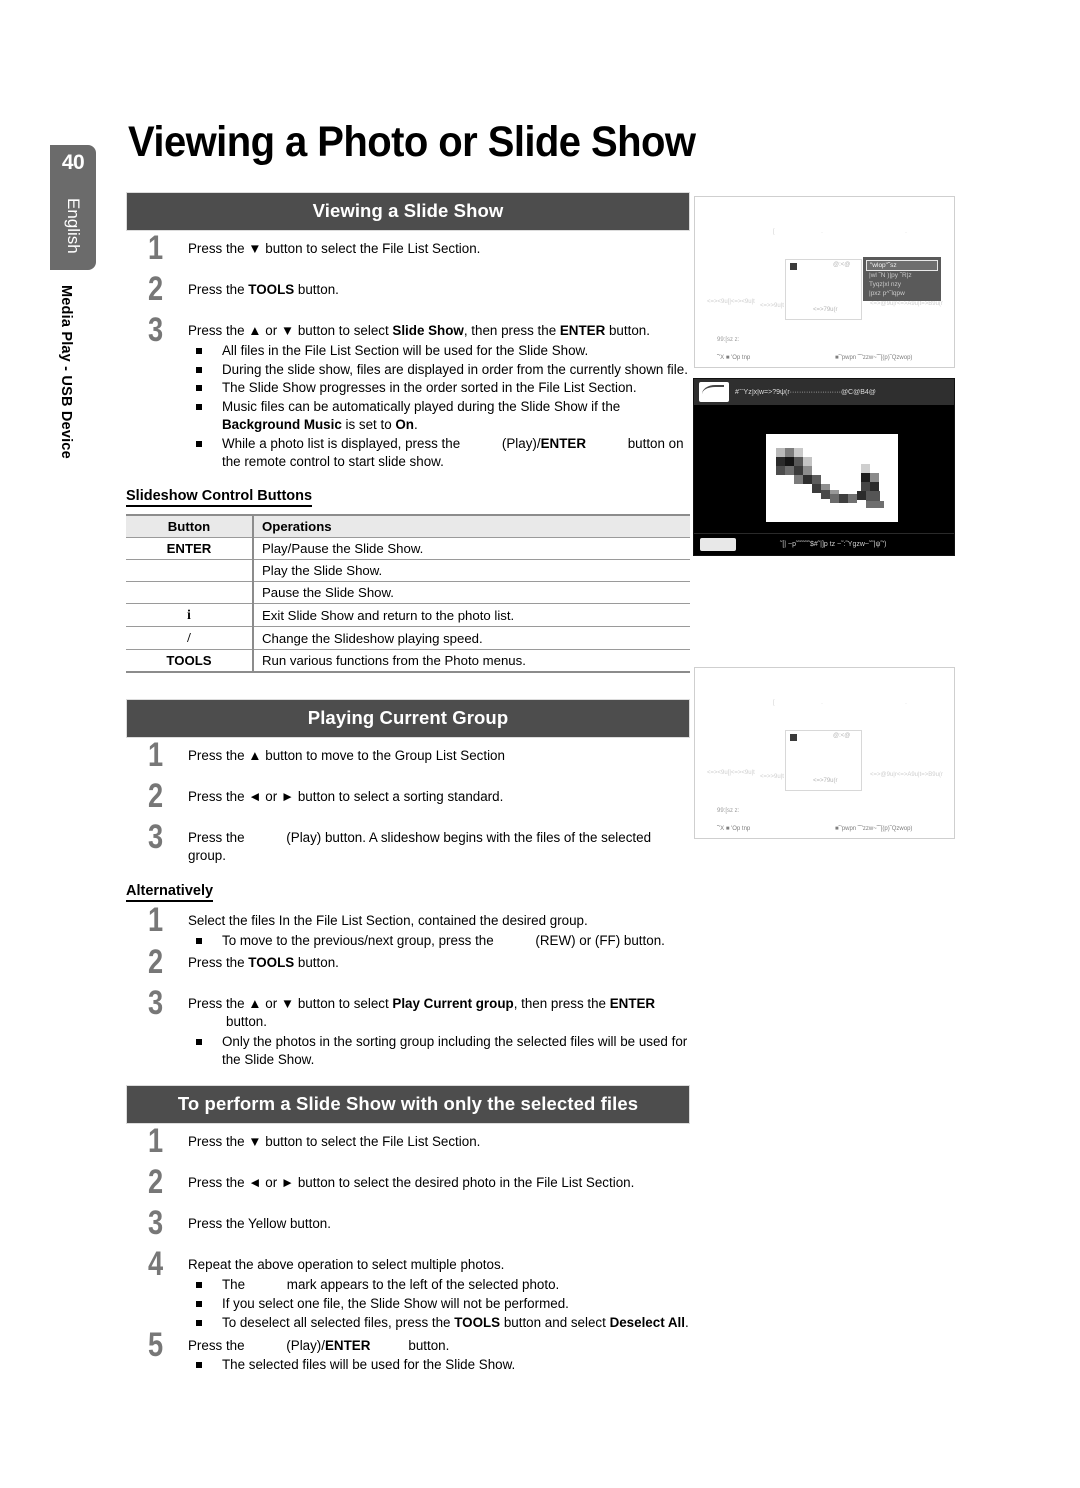 This screenshot has height=1488, width=1080. I want to click on step-number: 5, so click(156, 1344).